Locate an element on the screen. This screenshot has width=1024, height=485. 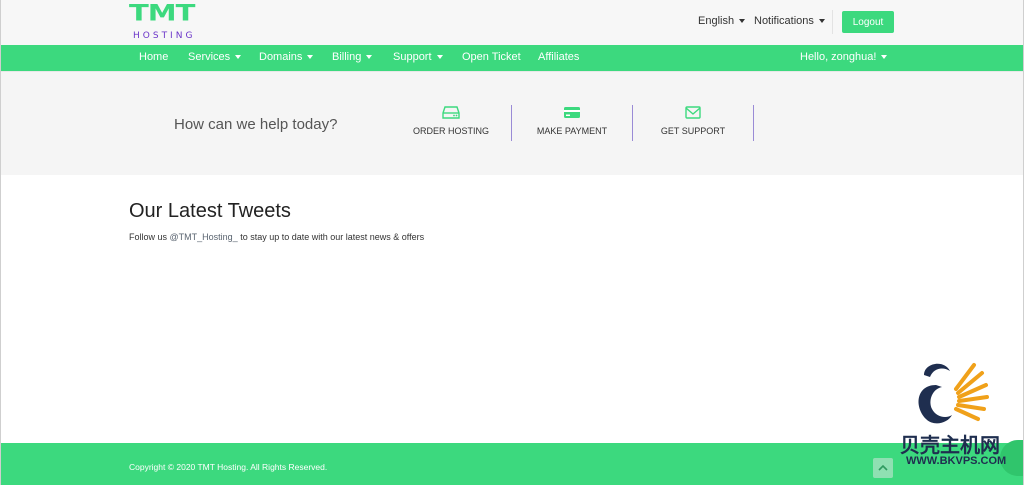
notifications-dropdown: Notifications is located at coordinates (789, 21).